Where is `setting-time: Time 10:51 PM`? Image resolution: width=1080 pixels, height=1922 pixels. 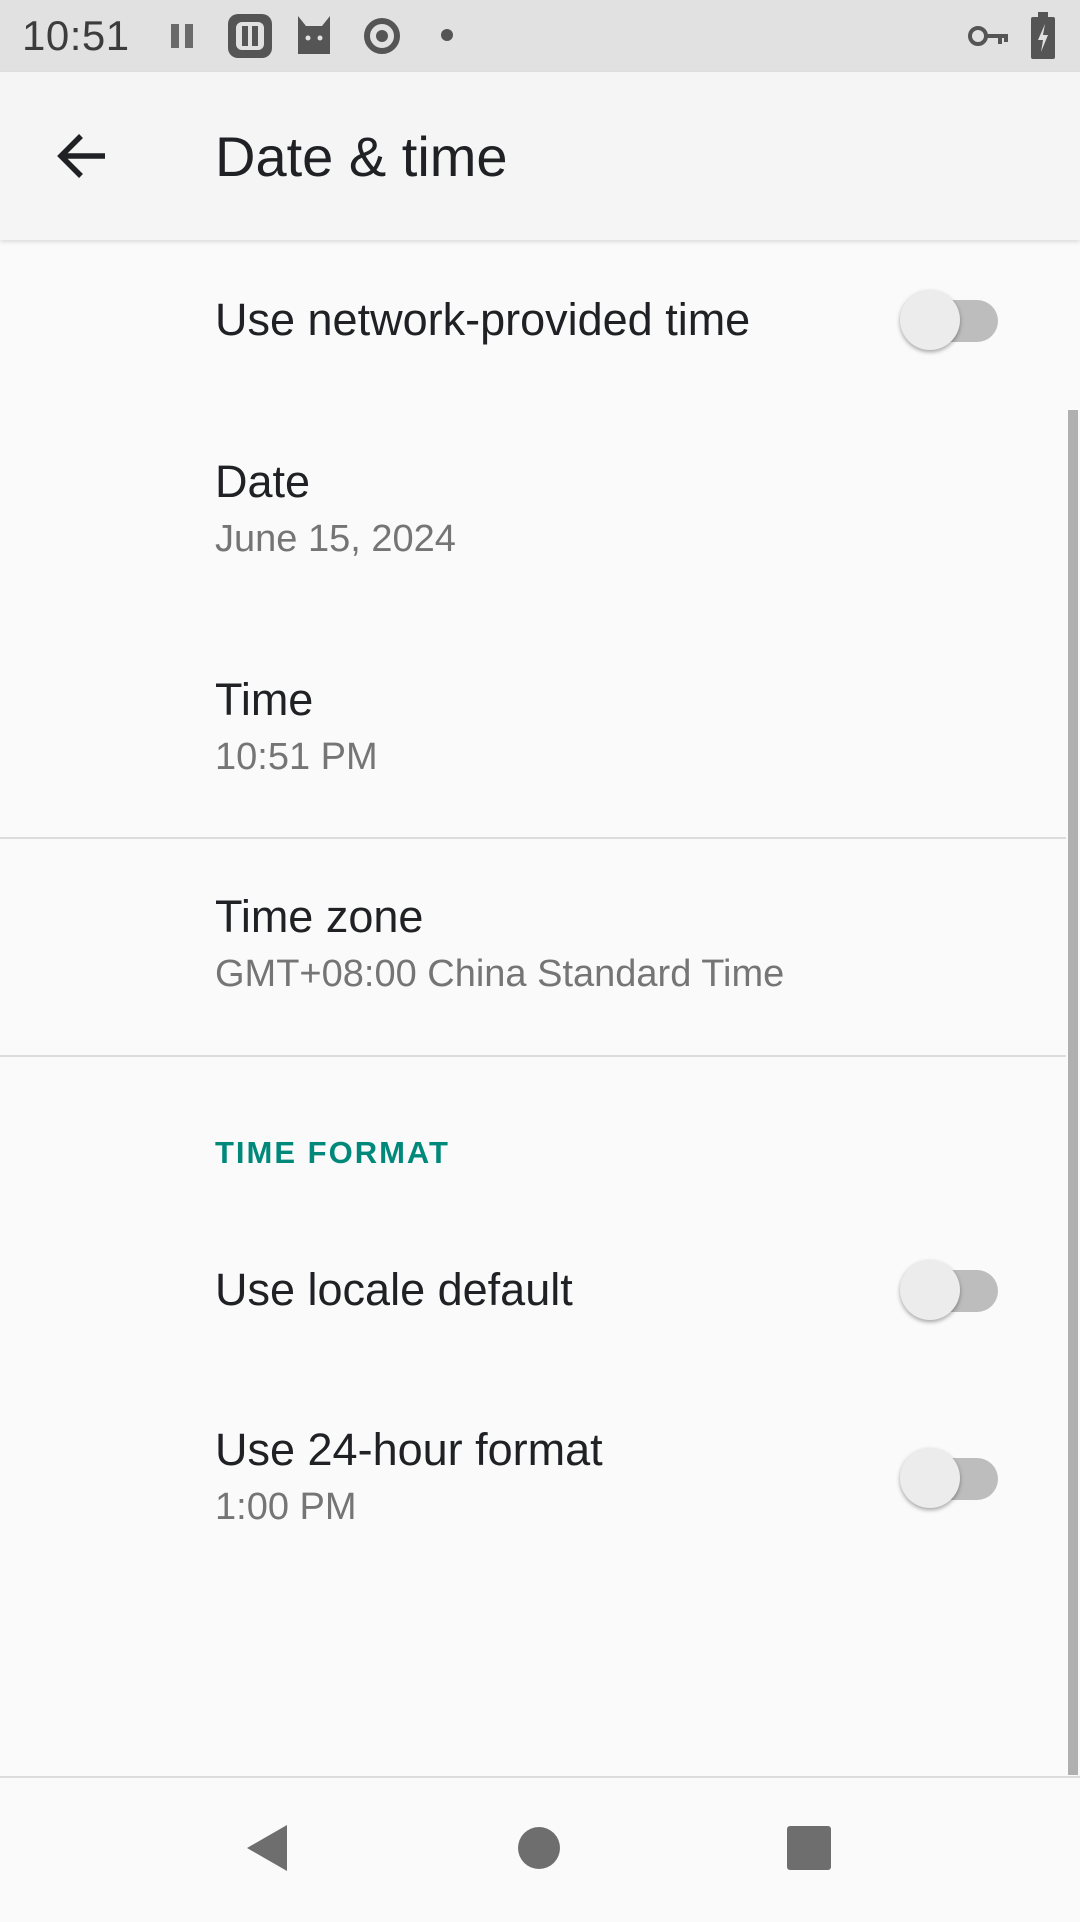
setting-time: Time 10:51 PM is located at coordinates (540, 727).